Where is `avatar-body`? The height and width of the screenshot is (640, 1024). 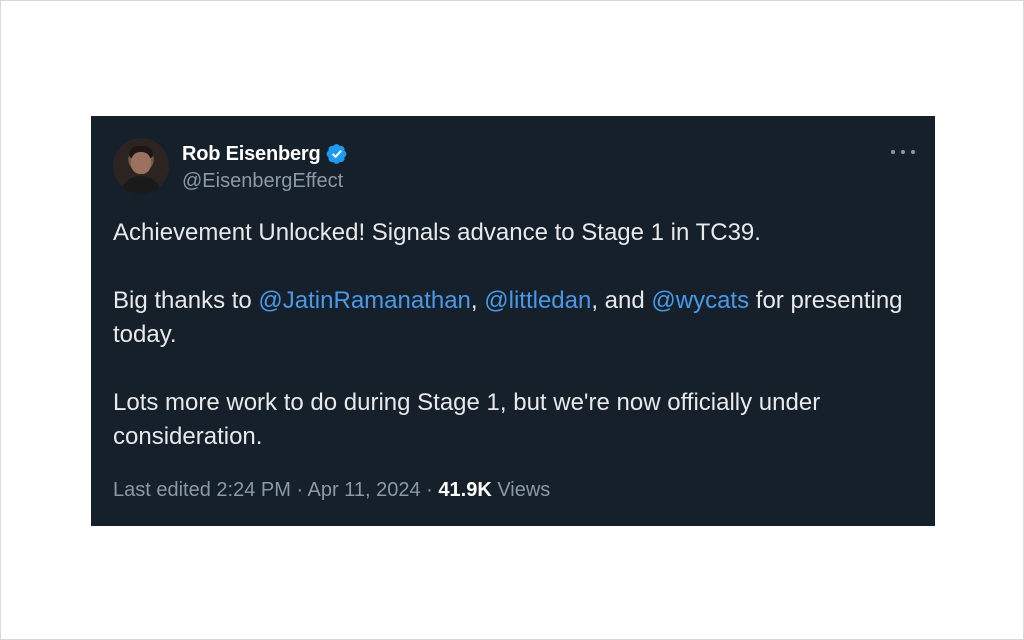
avatar-body is located at coordinates (141, 185).